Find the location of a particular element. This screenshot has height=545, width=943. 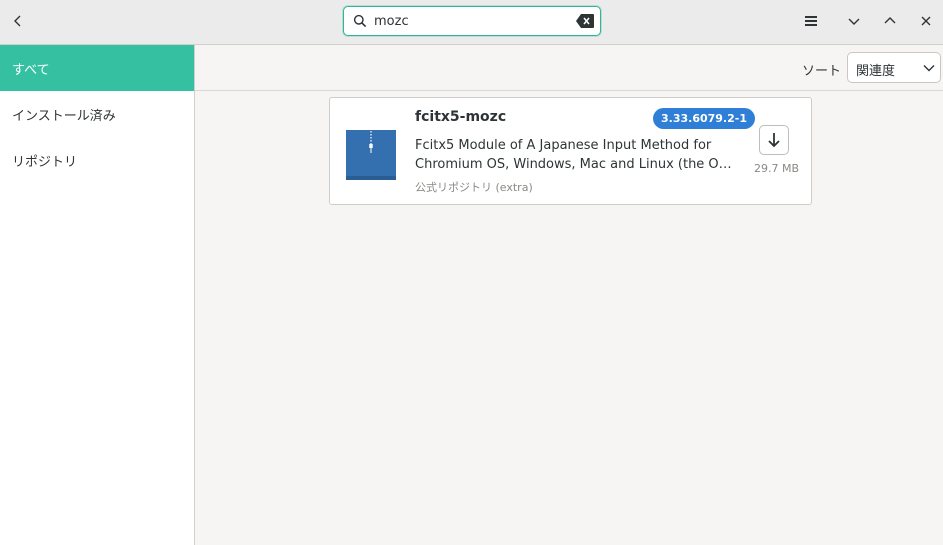

sidebar-item-installed: インストール済み is located at coordinates (97, 114).